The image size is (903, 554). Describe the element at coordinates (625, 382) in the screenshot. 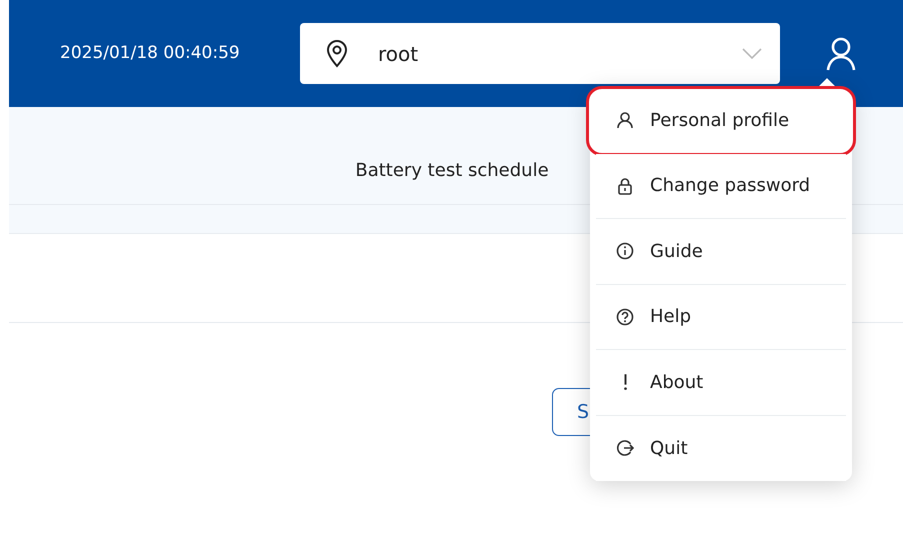

I see `exclamation-icon` at that location.